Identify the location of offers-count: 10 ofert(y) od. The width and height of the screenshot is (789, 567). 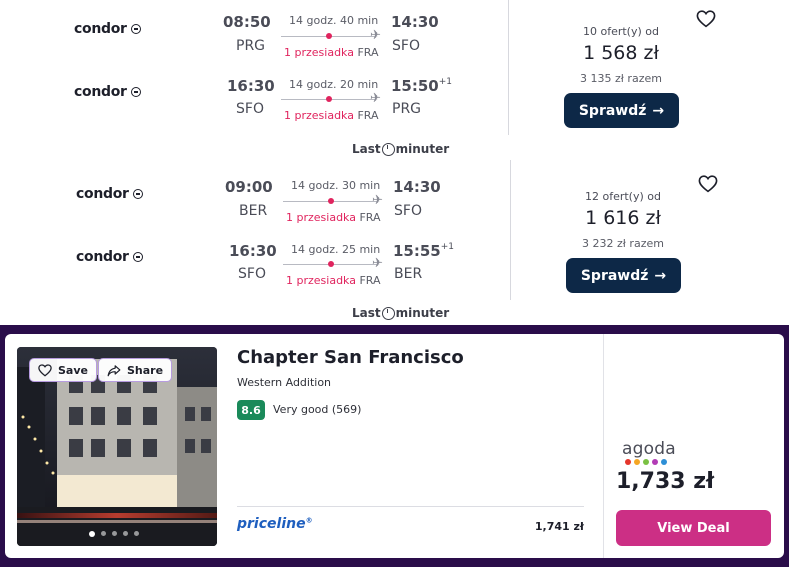
(620, 31).